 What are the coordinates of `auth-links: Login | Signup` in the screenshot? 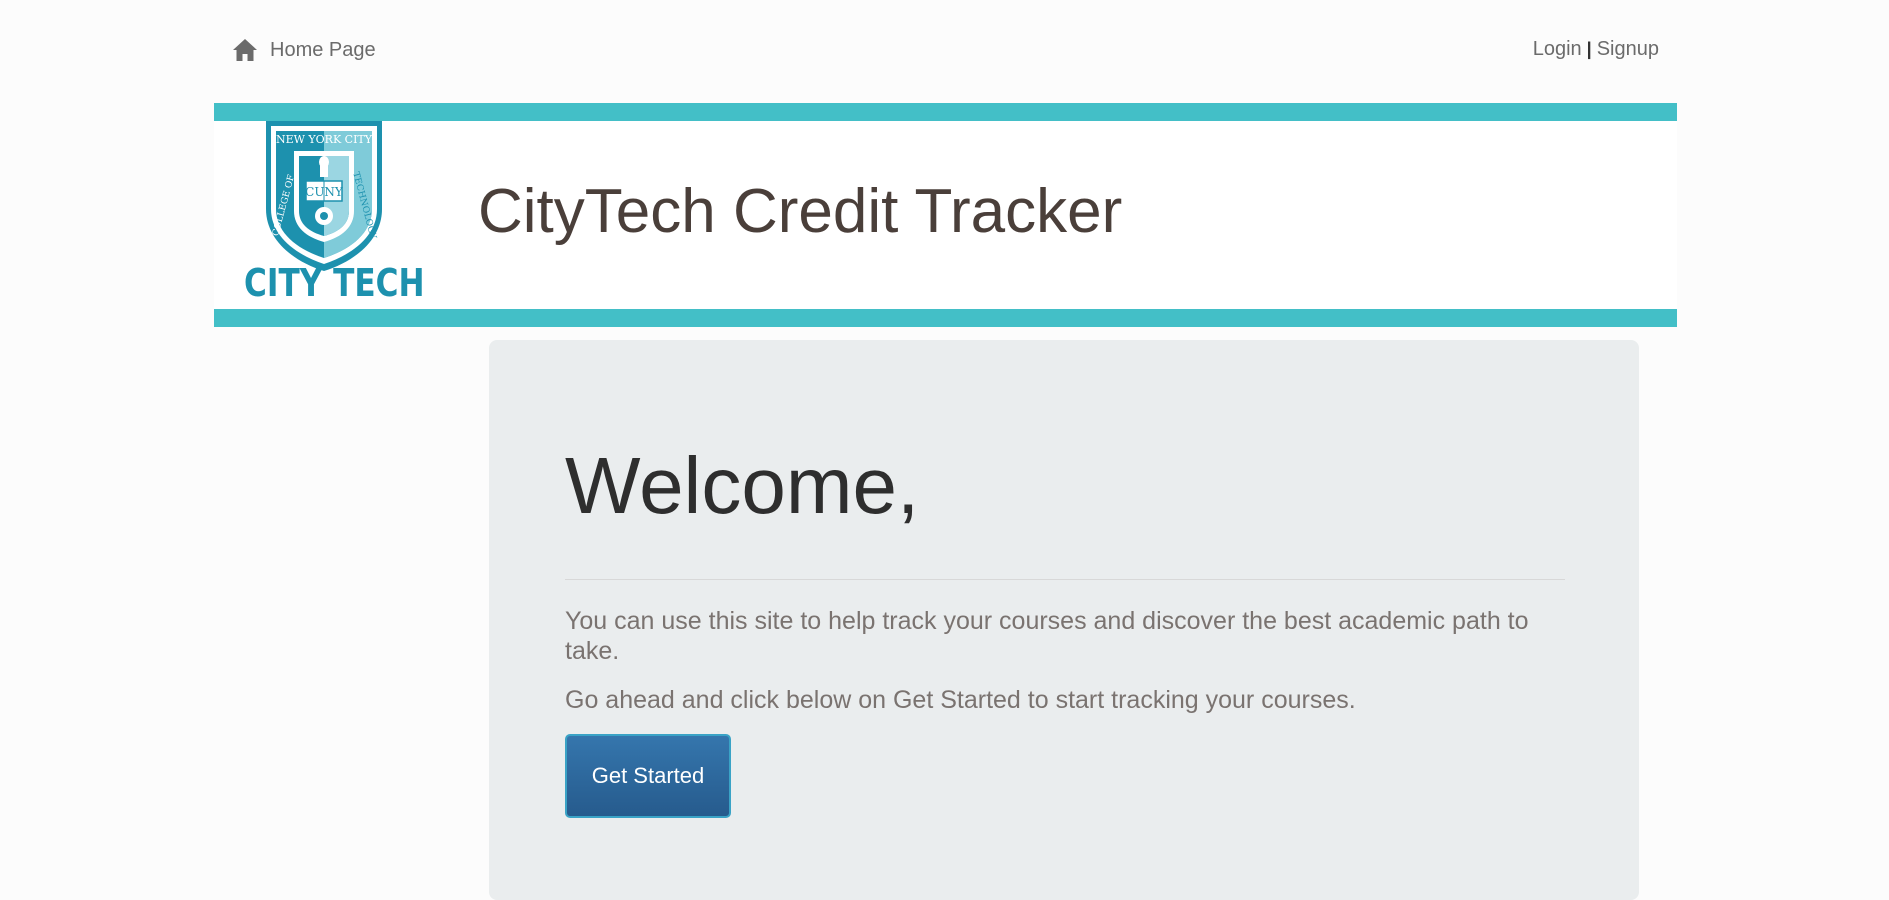 It's located at (1596, 49).